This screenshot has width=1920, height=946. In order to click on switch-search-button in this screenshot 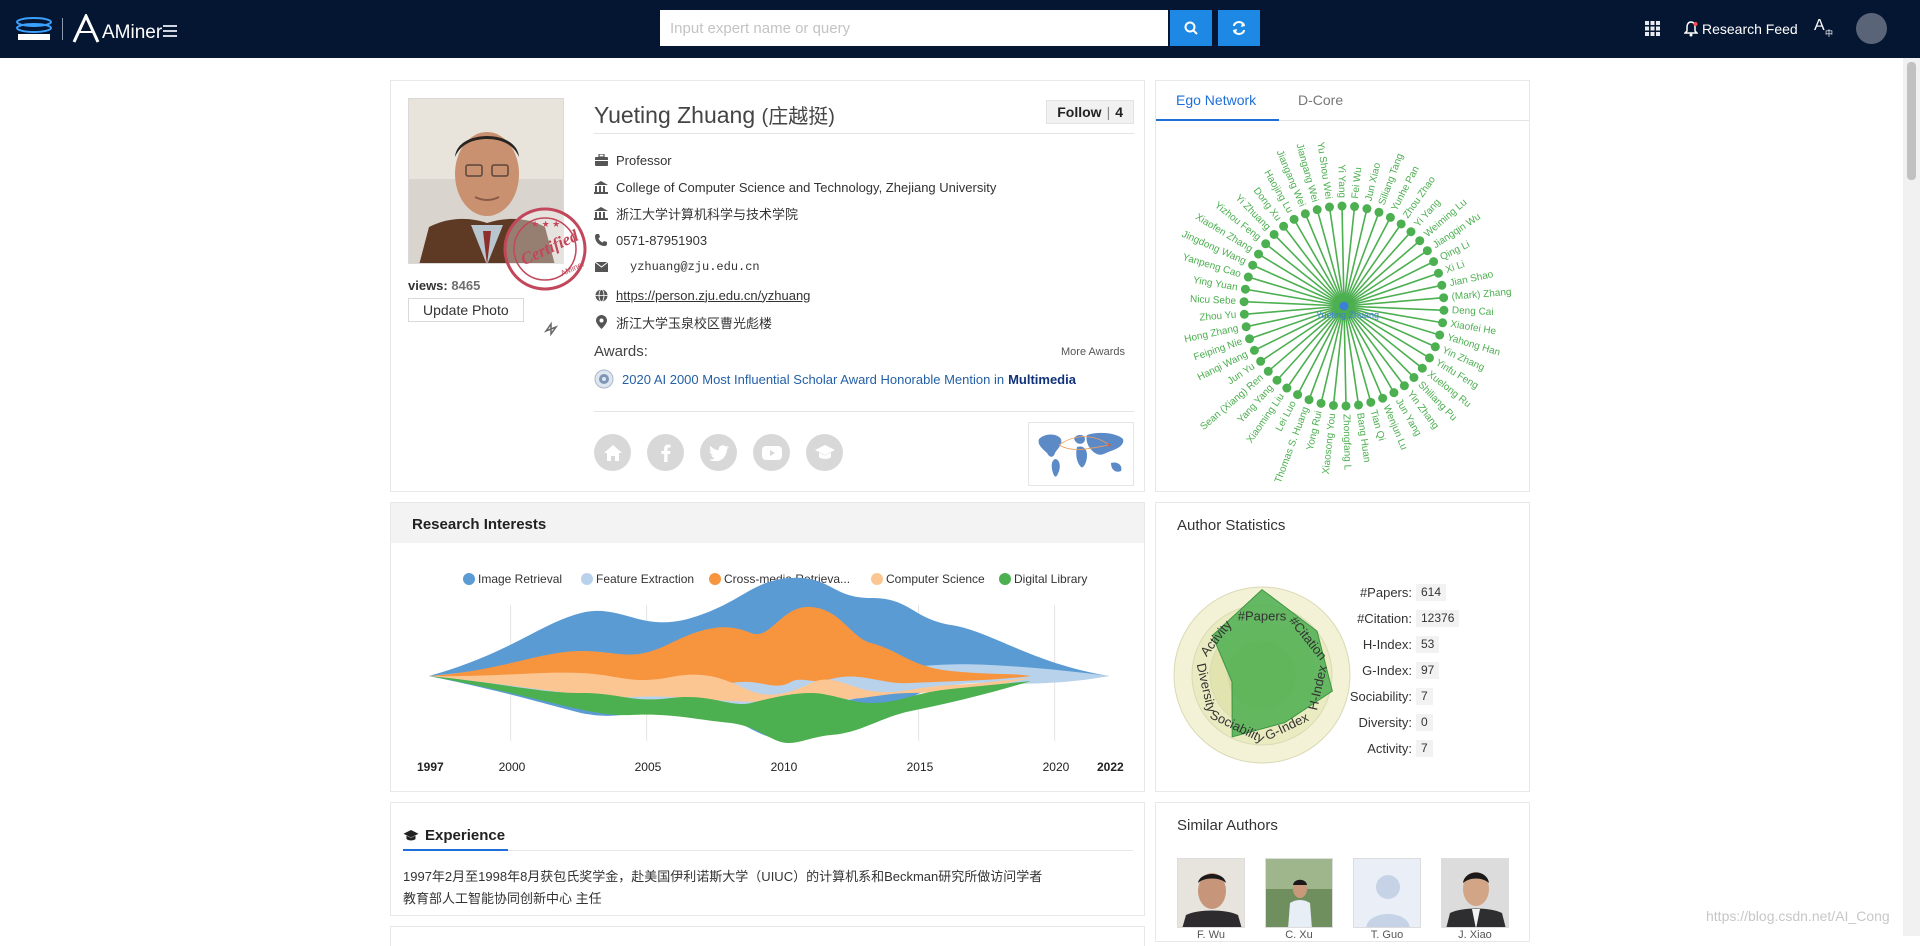, I will do `click(1239, 28)`.